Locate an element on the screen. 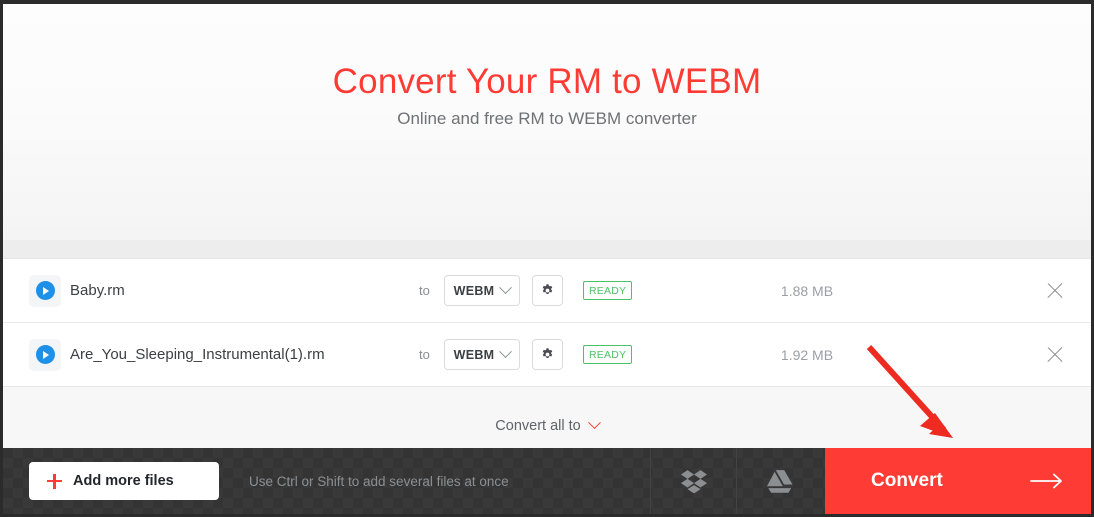 Image resolution: width=1094 pixels, height=517 pixels. file-size: 1.88 MB is located at coordinates (807, 290).